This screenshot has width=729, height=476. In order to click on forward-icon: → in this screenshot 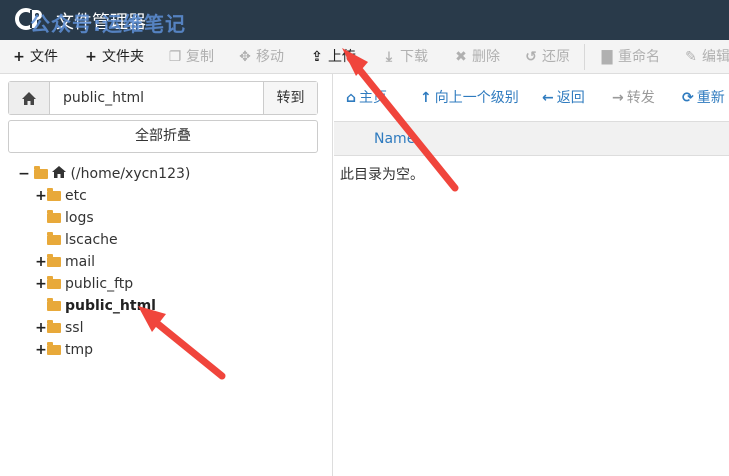, I will do `click(618, 98)`.